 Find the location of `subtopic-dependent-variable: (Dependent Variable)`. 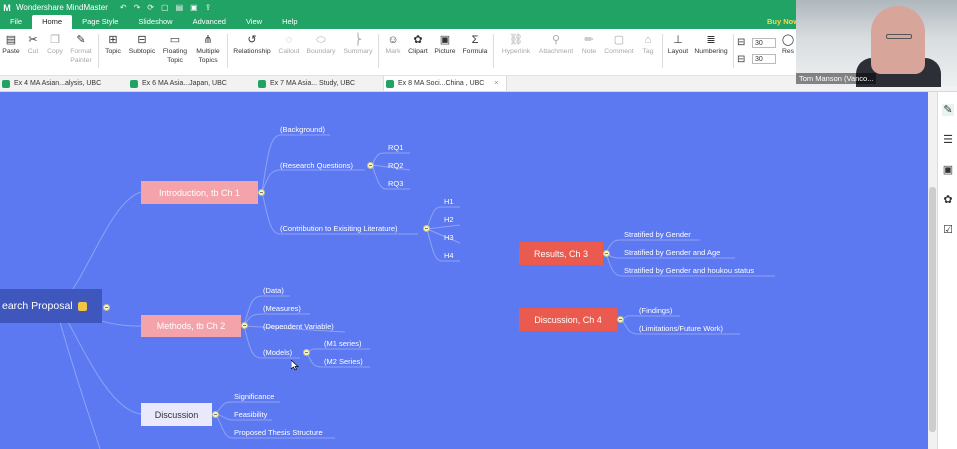

subtopic-dependent-variable: (Dependent Variable) is located at coordinates (298, 326).